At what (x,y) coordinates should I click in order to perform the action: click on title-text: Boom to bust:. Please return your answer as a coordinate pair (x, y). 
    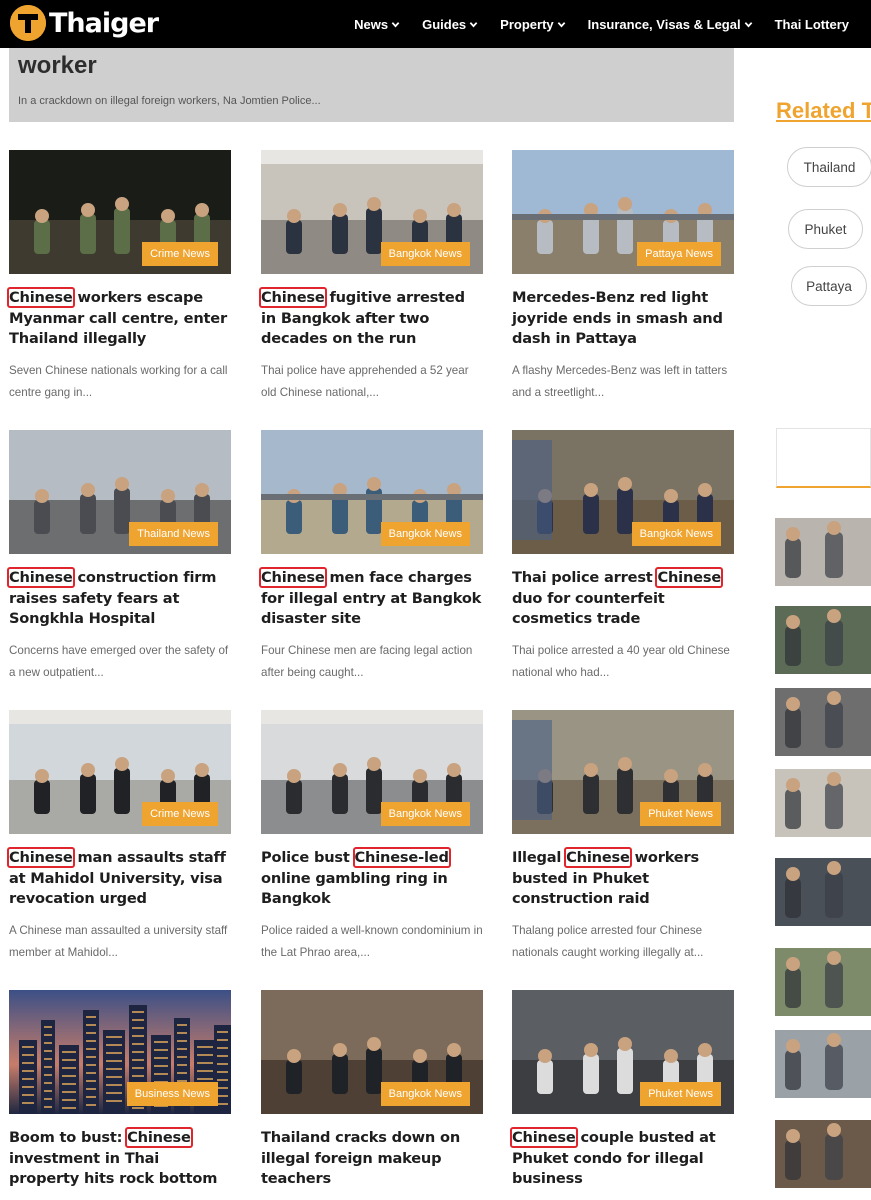
    Looking at the image, I should click on (68, 1137).